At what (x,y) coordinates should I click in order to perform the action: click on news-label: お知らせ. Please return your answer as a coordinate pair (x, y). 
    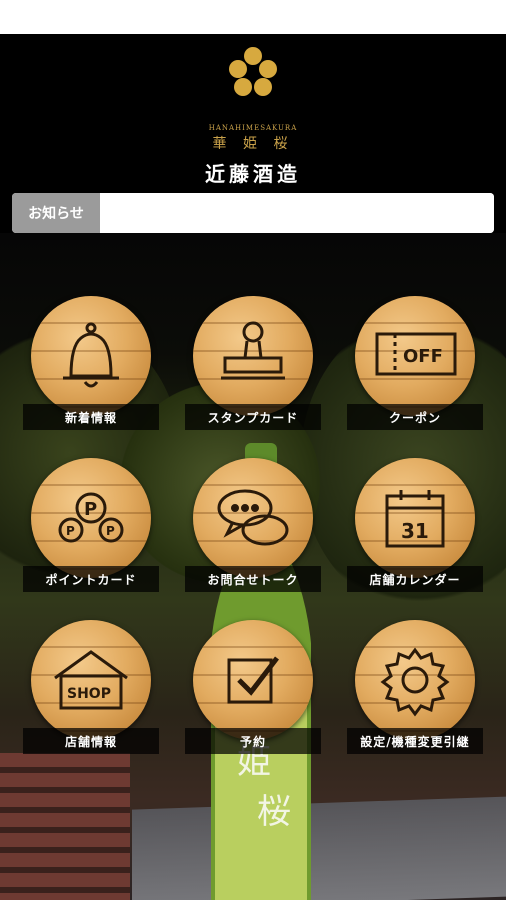
    Looking at the image, I should click on (56, 213).